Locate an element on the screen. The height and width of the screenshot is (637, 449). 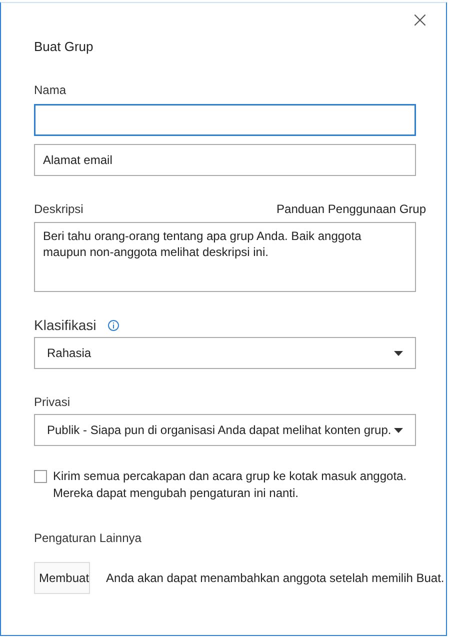
email-field: Alamat email is located at coordinates (225, 160).